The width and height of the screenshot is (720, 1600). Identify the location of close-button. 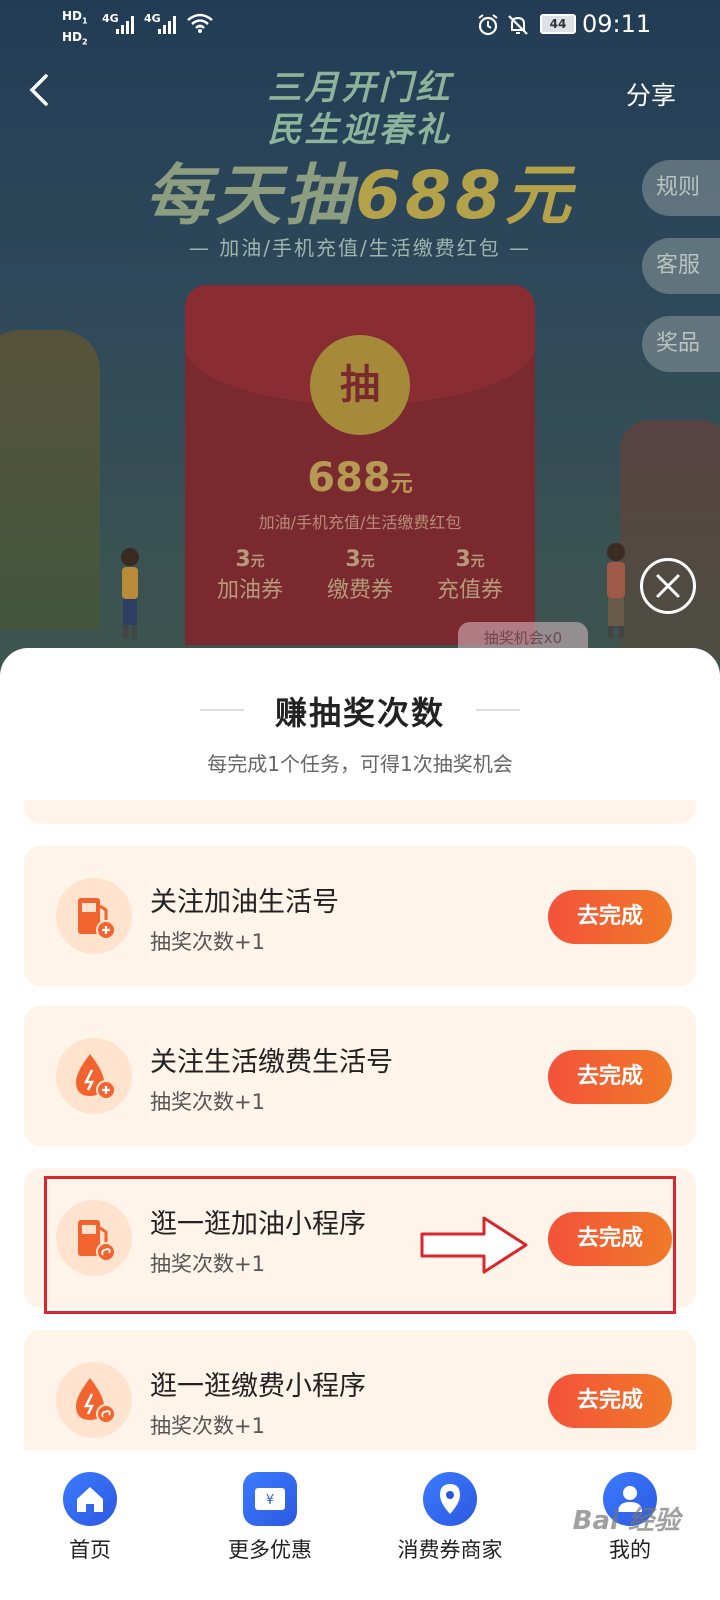
(668, 586).